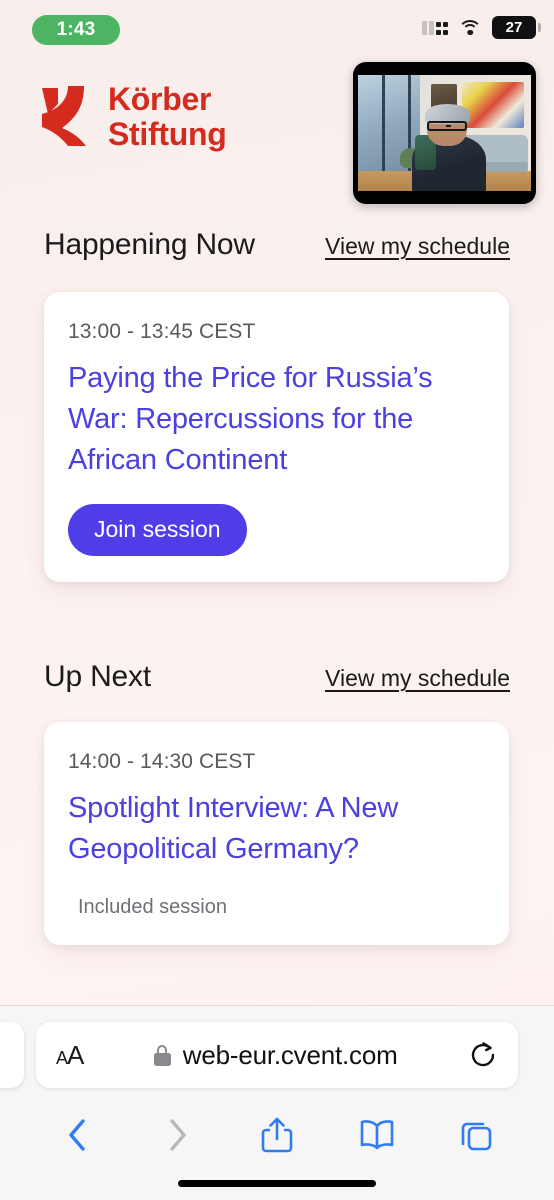 The width and height of the screenshot is (554, 1200). Describe the element at coordinates (162, 761) in the screenshot. I see `session-time: 14:00 - 14:30 CEST` at that location.